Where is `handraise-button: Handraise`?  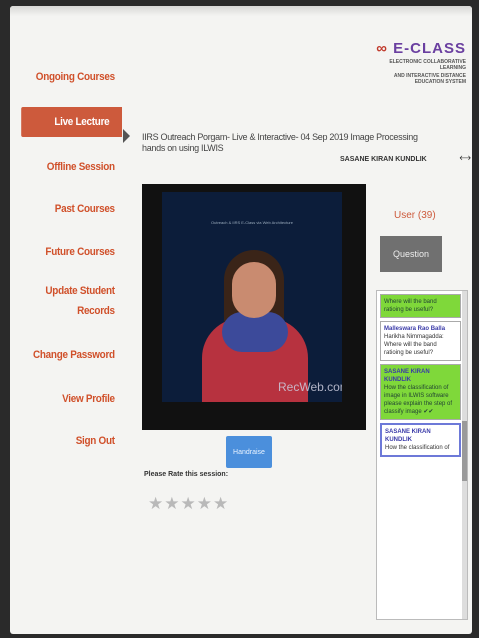 handraise-button: Handraise is located at coordinates (249, 452).